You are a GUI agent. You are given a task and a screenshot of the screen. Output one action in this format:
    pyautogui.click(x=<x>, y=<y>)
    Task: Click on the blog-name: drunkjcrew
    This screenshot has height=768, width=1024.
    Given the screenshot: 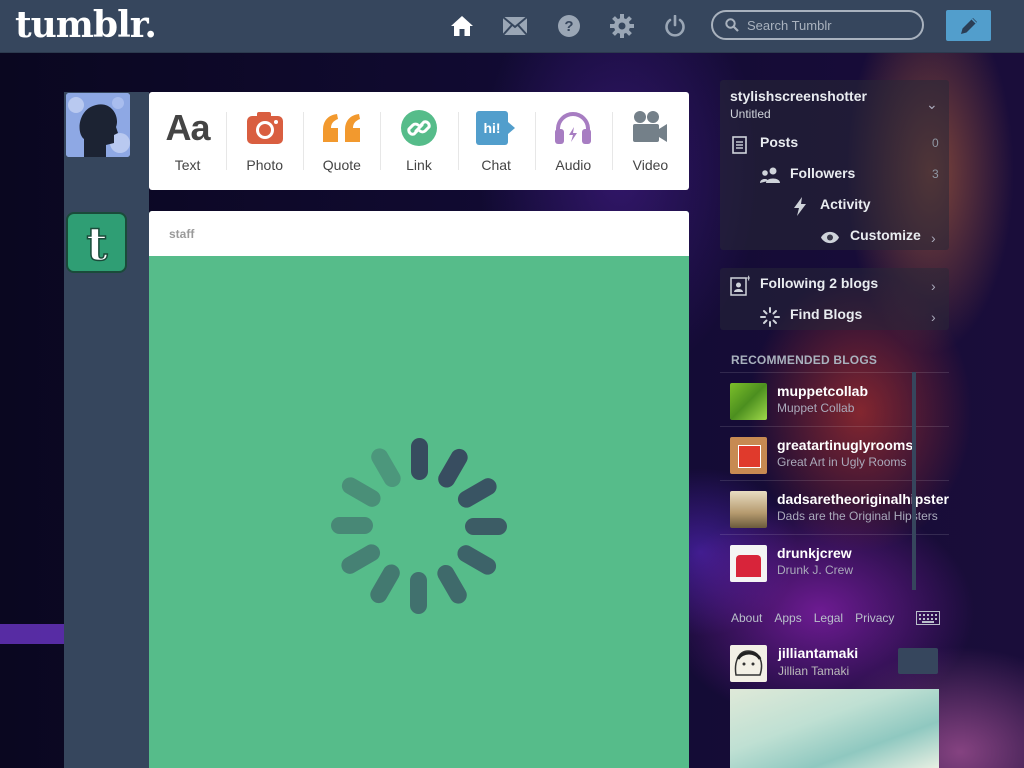 What is the action you would take?
    pyautogui.click(x=814, y=553)
    